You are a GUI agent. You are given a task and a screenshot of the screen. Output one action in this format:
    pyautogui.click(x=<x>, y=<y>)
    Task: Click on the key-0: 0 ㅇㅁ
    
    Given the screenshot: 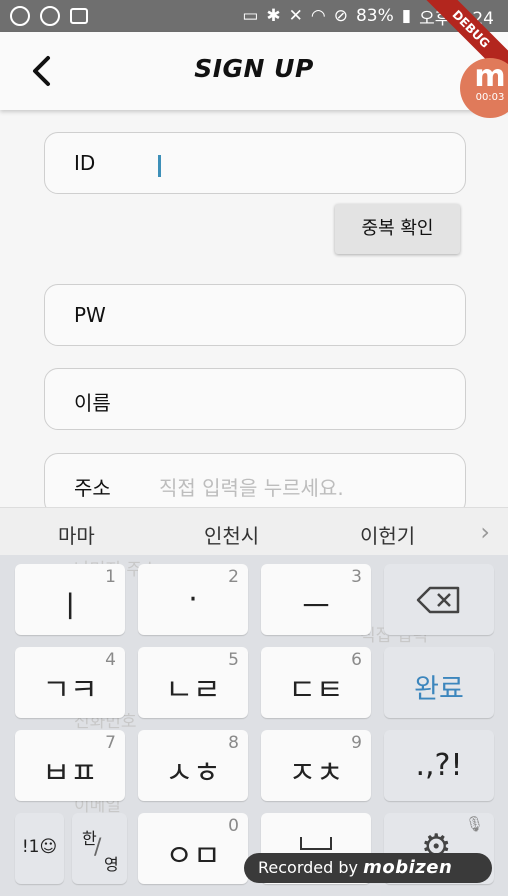 What is the action you would take?
    pyautogui.click(x=193, y=848)
    